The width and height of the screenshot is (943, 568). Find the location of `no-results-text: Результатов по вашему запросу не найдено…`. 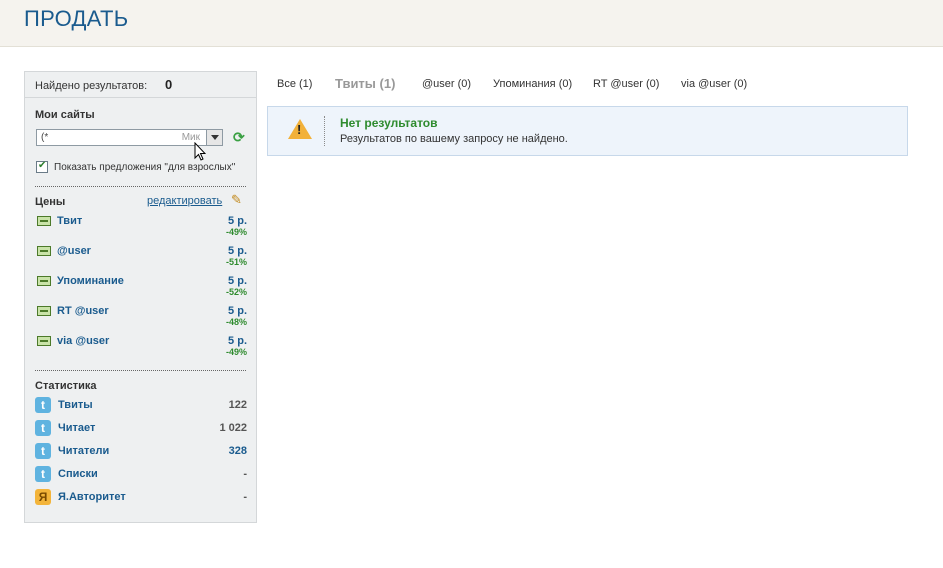

no-results-text: Результатов по вашему запросу не найдено… is located at coordinates (454, 139).